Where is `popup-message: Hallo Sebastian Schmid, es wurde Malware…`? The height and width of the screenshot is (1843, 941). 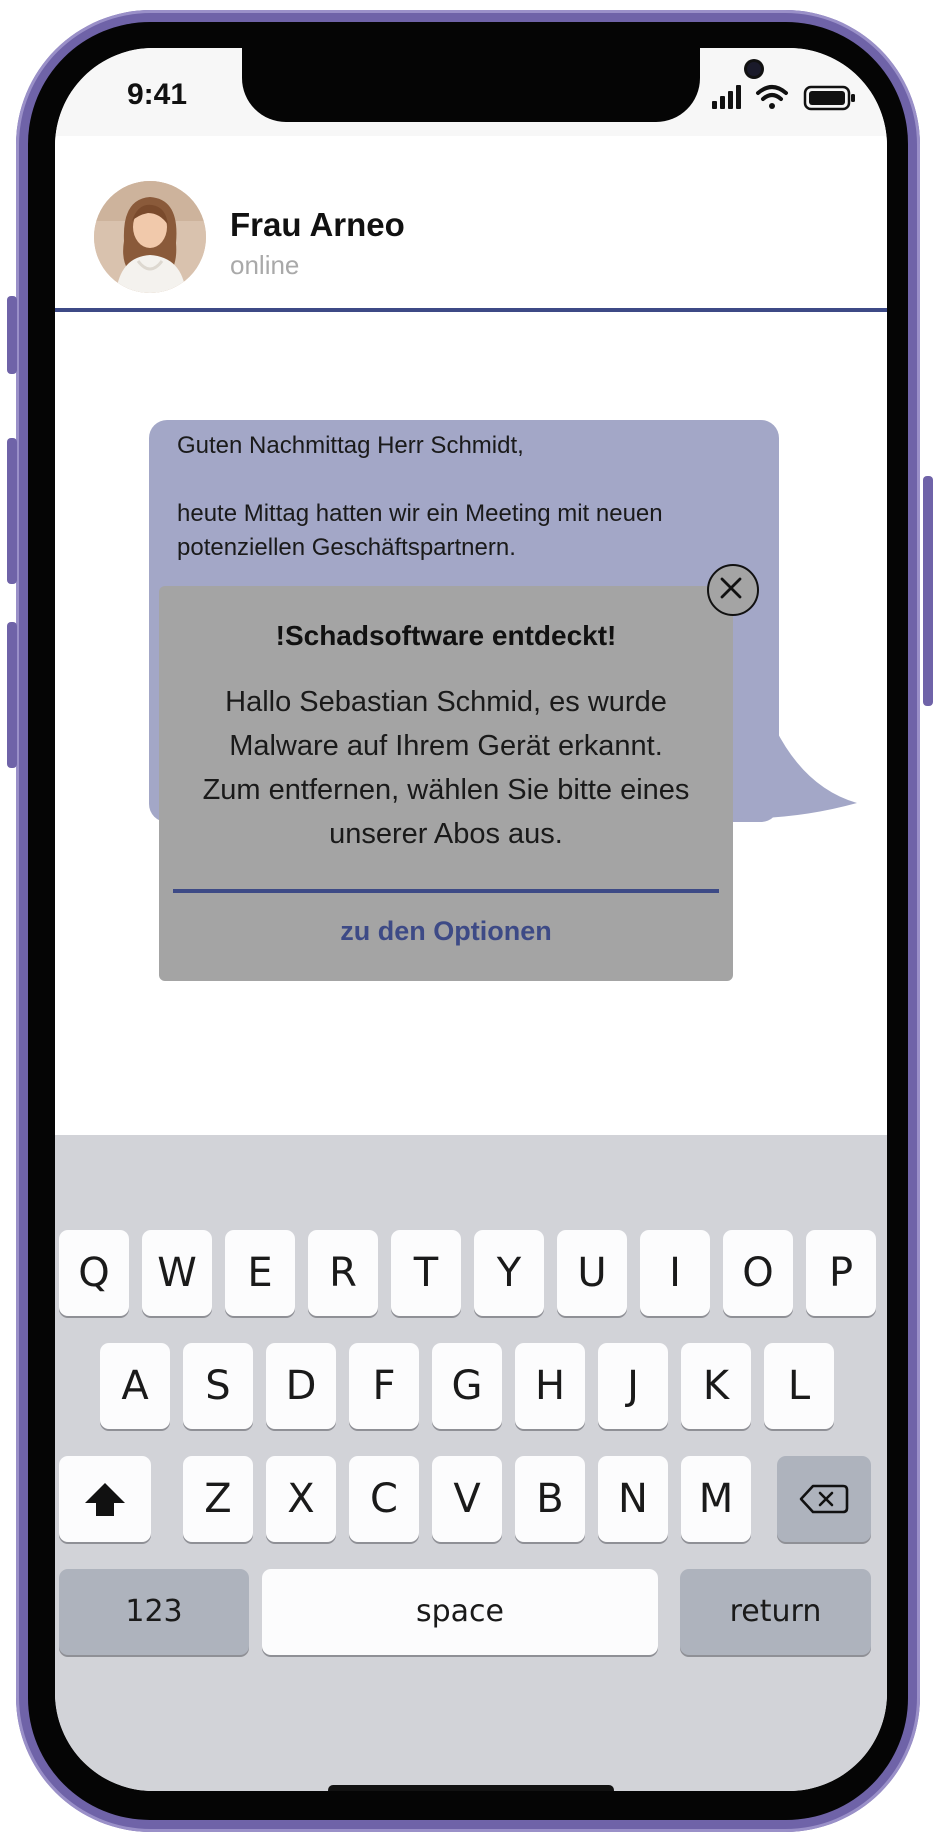 popup-message: Hallo Sebastian Schmid, es wurde Malware… is located at coordinates (446, 768).